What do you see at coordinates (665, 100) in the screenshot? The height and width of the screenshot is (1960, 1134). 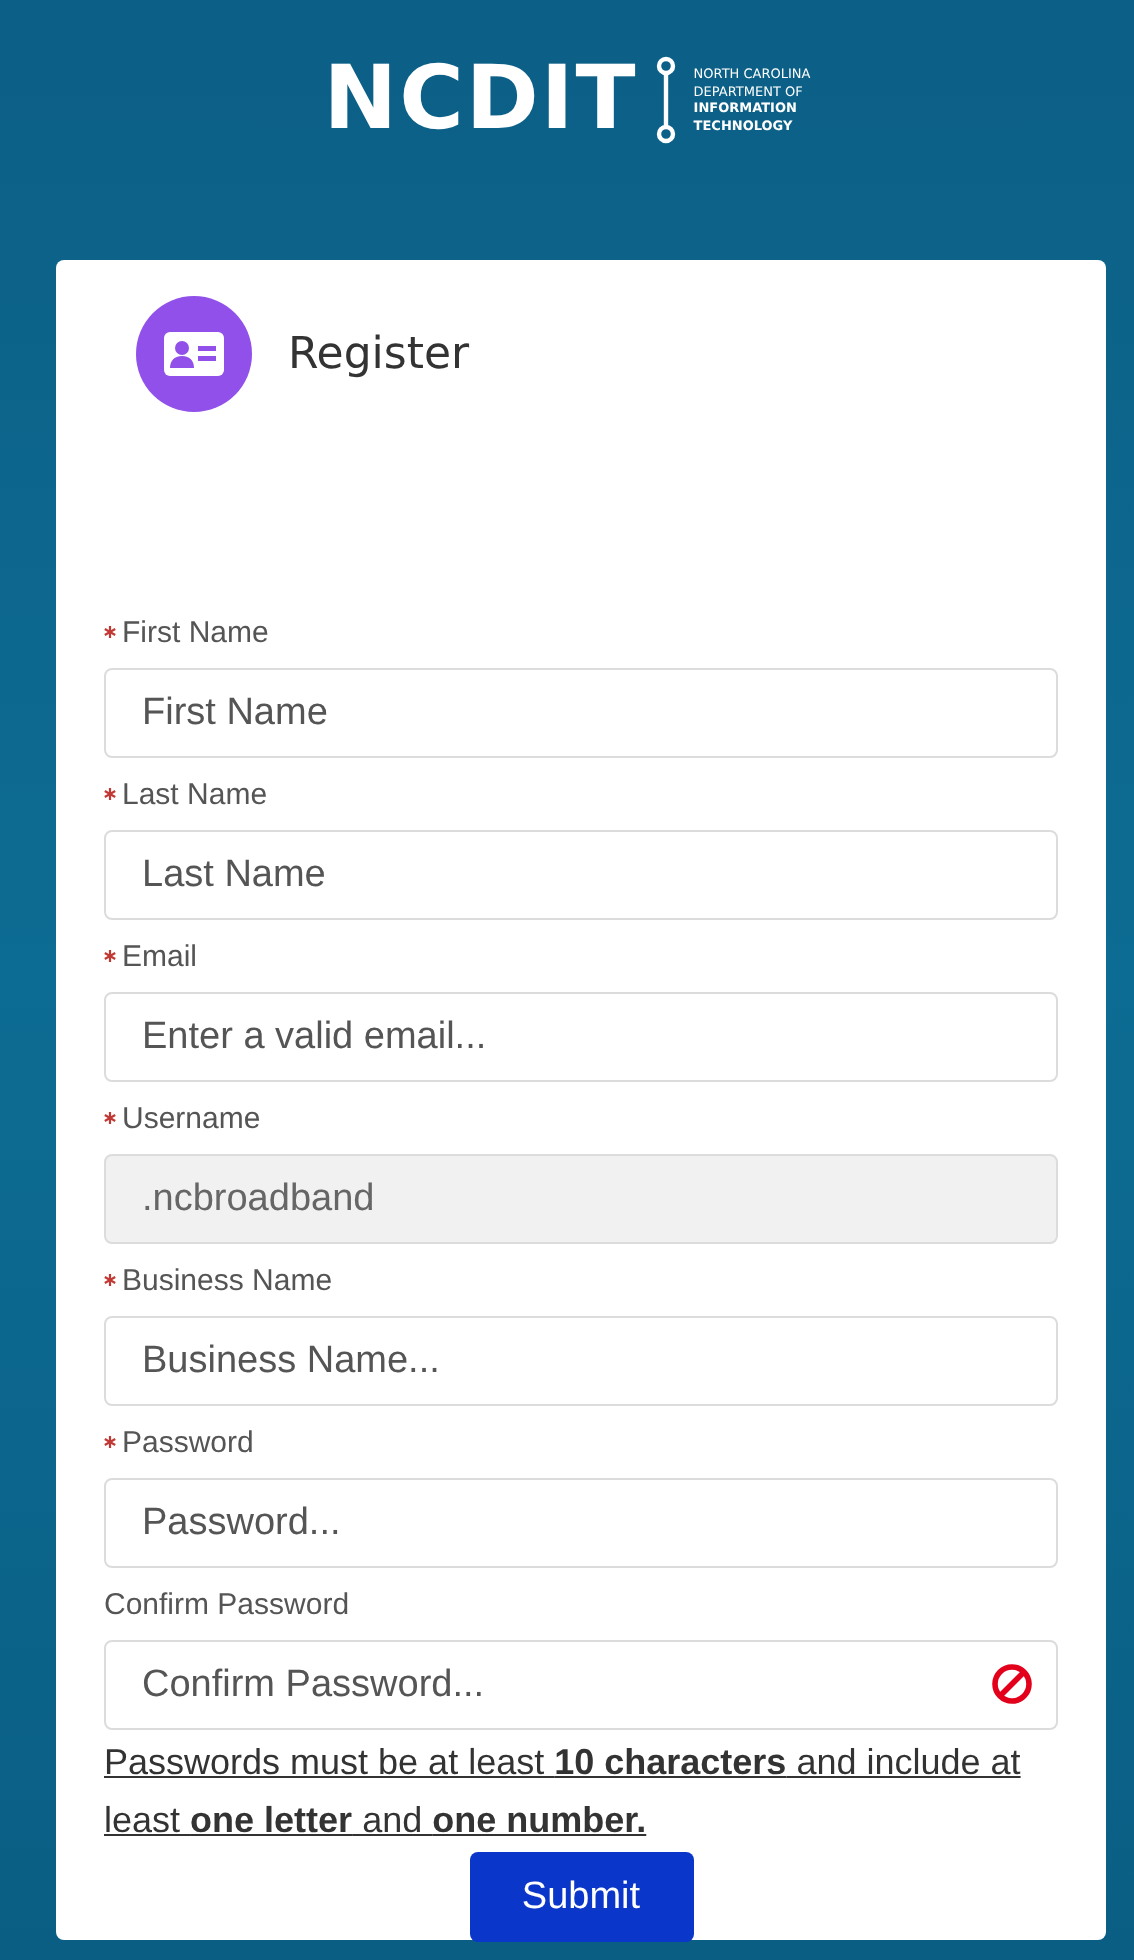 I see `connector-icon` at bounding box center [665, 100].